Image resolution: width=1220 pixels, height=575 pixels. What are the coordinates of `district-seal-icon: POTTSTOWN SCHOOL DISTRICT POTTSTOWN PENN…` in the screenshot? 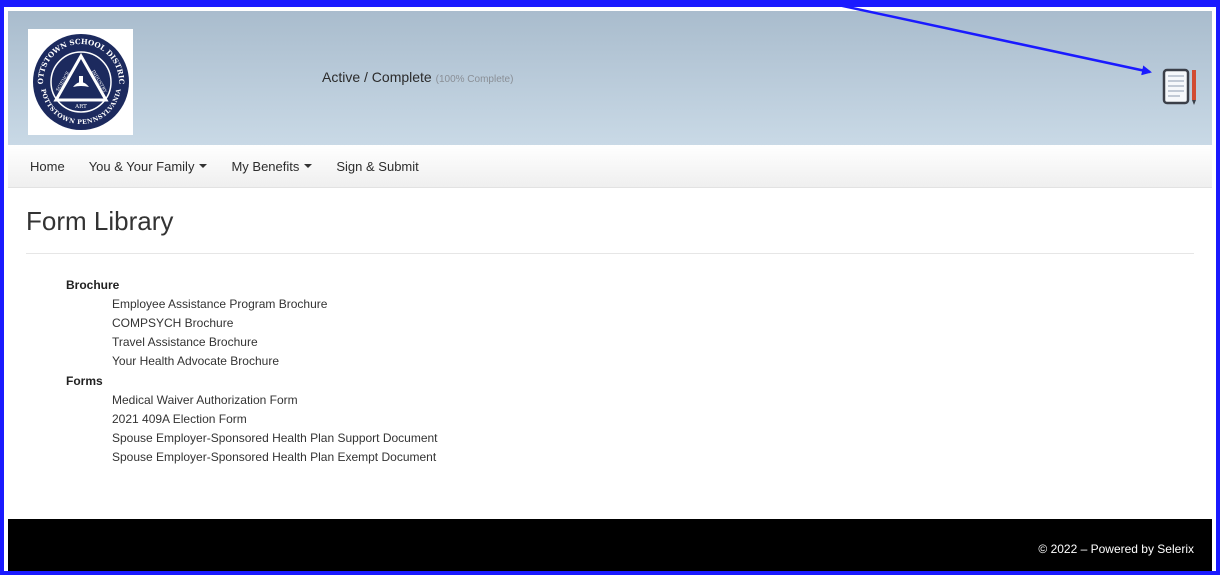 It's located at (80, 81).